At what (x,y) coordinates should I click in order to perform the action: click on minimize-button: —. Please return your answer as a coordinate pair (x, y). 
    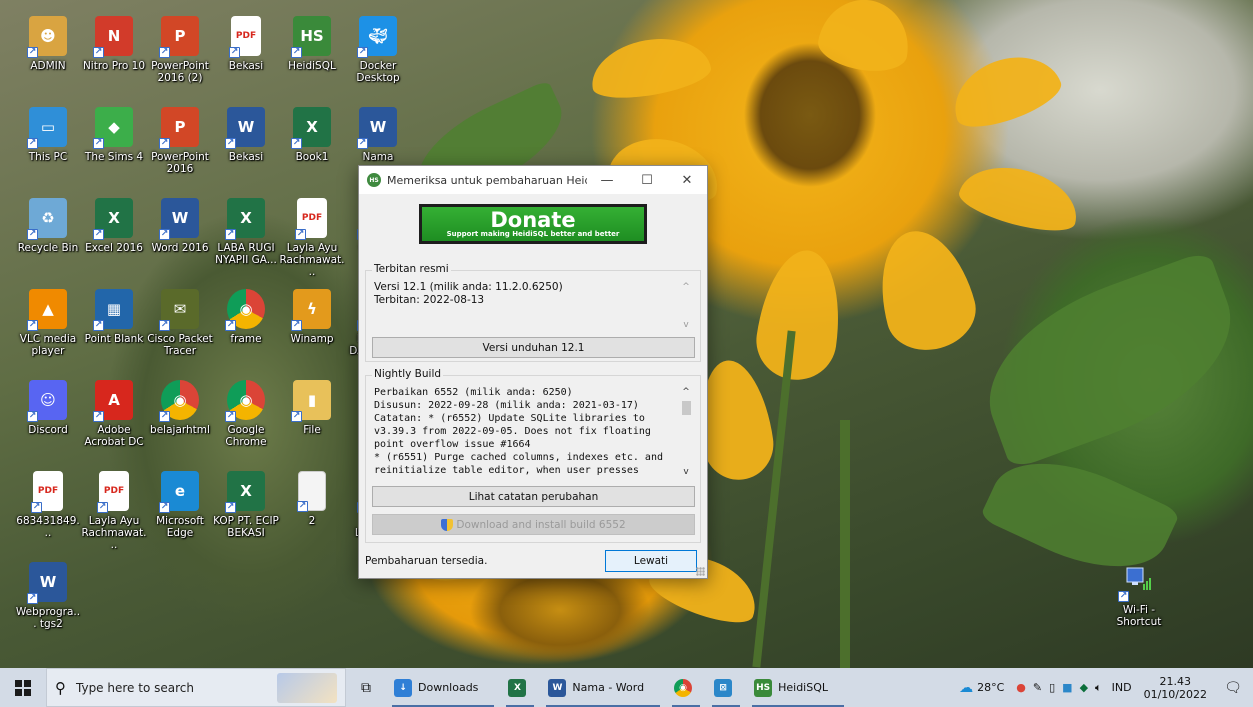
    Looking at the image, I should click on (607, 180).